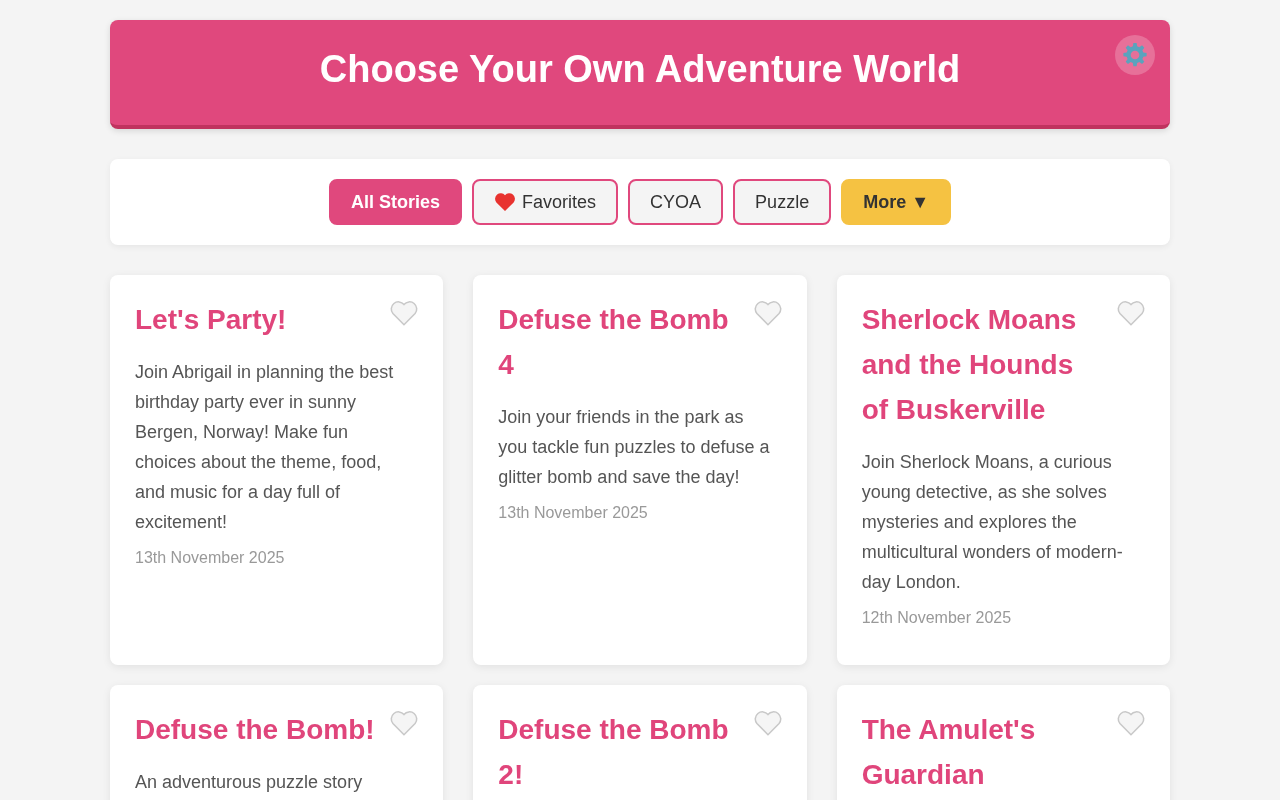  I want to click on story-title: Defuse the Bomb 4, so click(614, 342).